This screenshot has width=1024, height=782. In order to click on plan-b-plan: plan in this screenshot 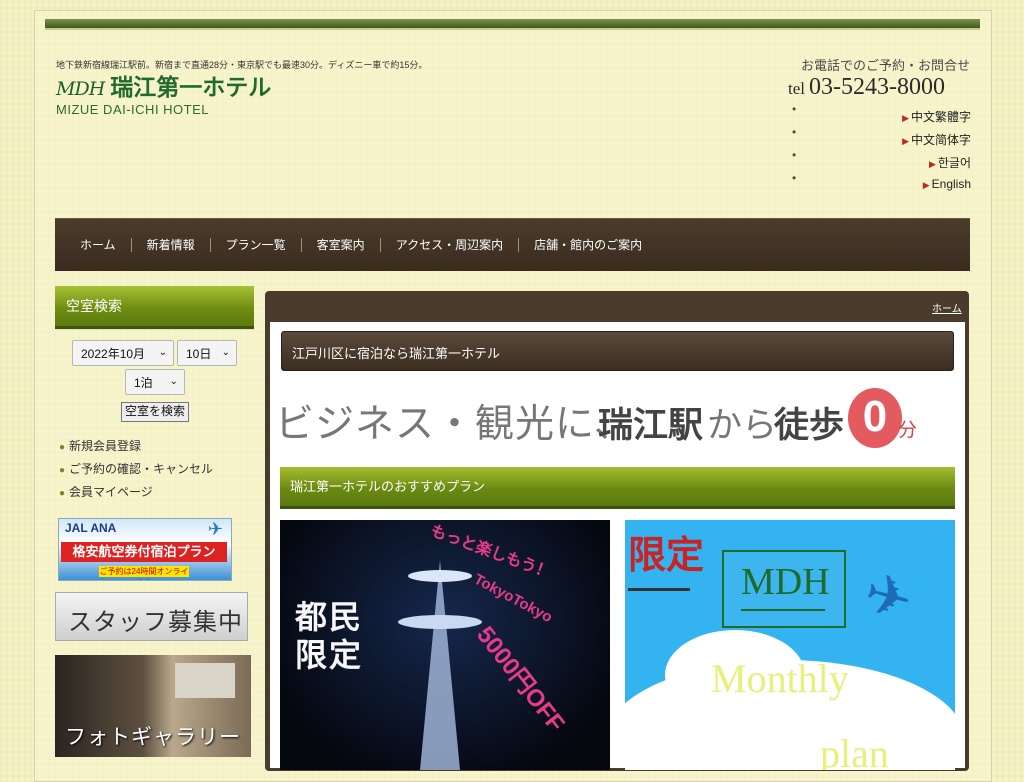, I will do `click(854, 750)`.